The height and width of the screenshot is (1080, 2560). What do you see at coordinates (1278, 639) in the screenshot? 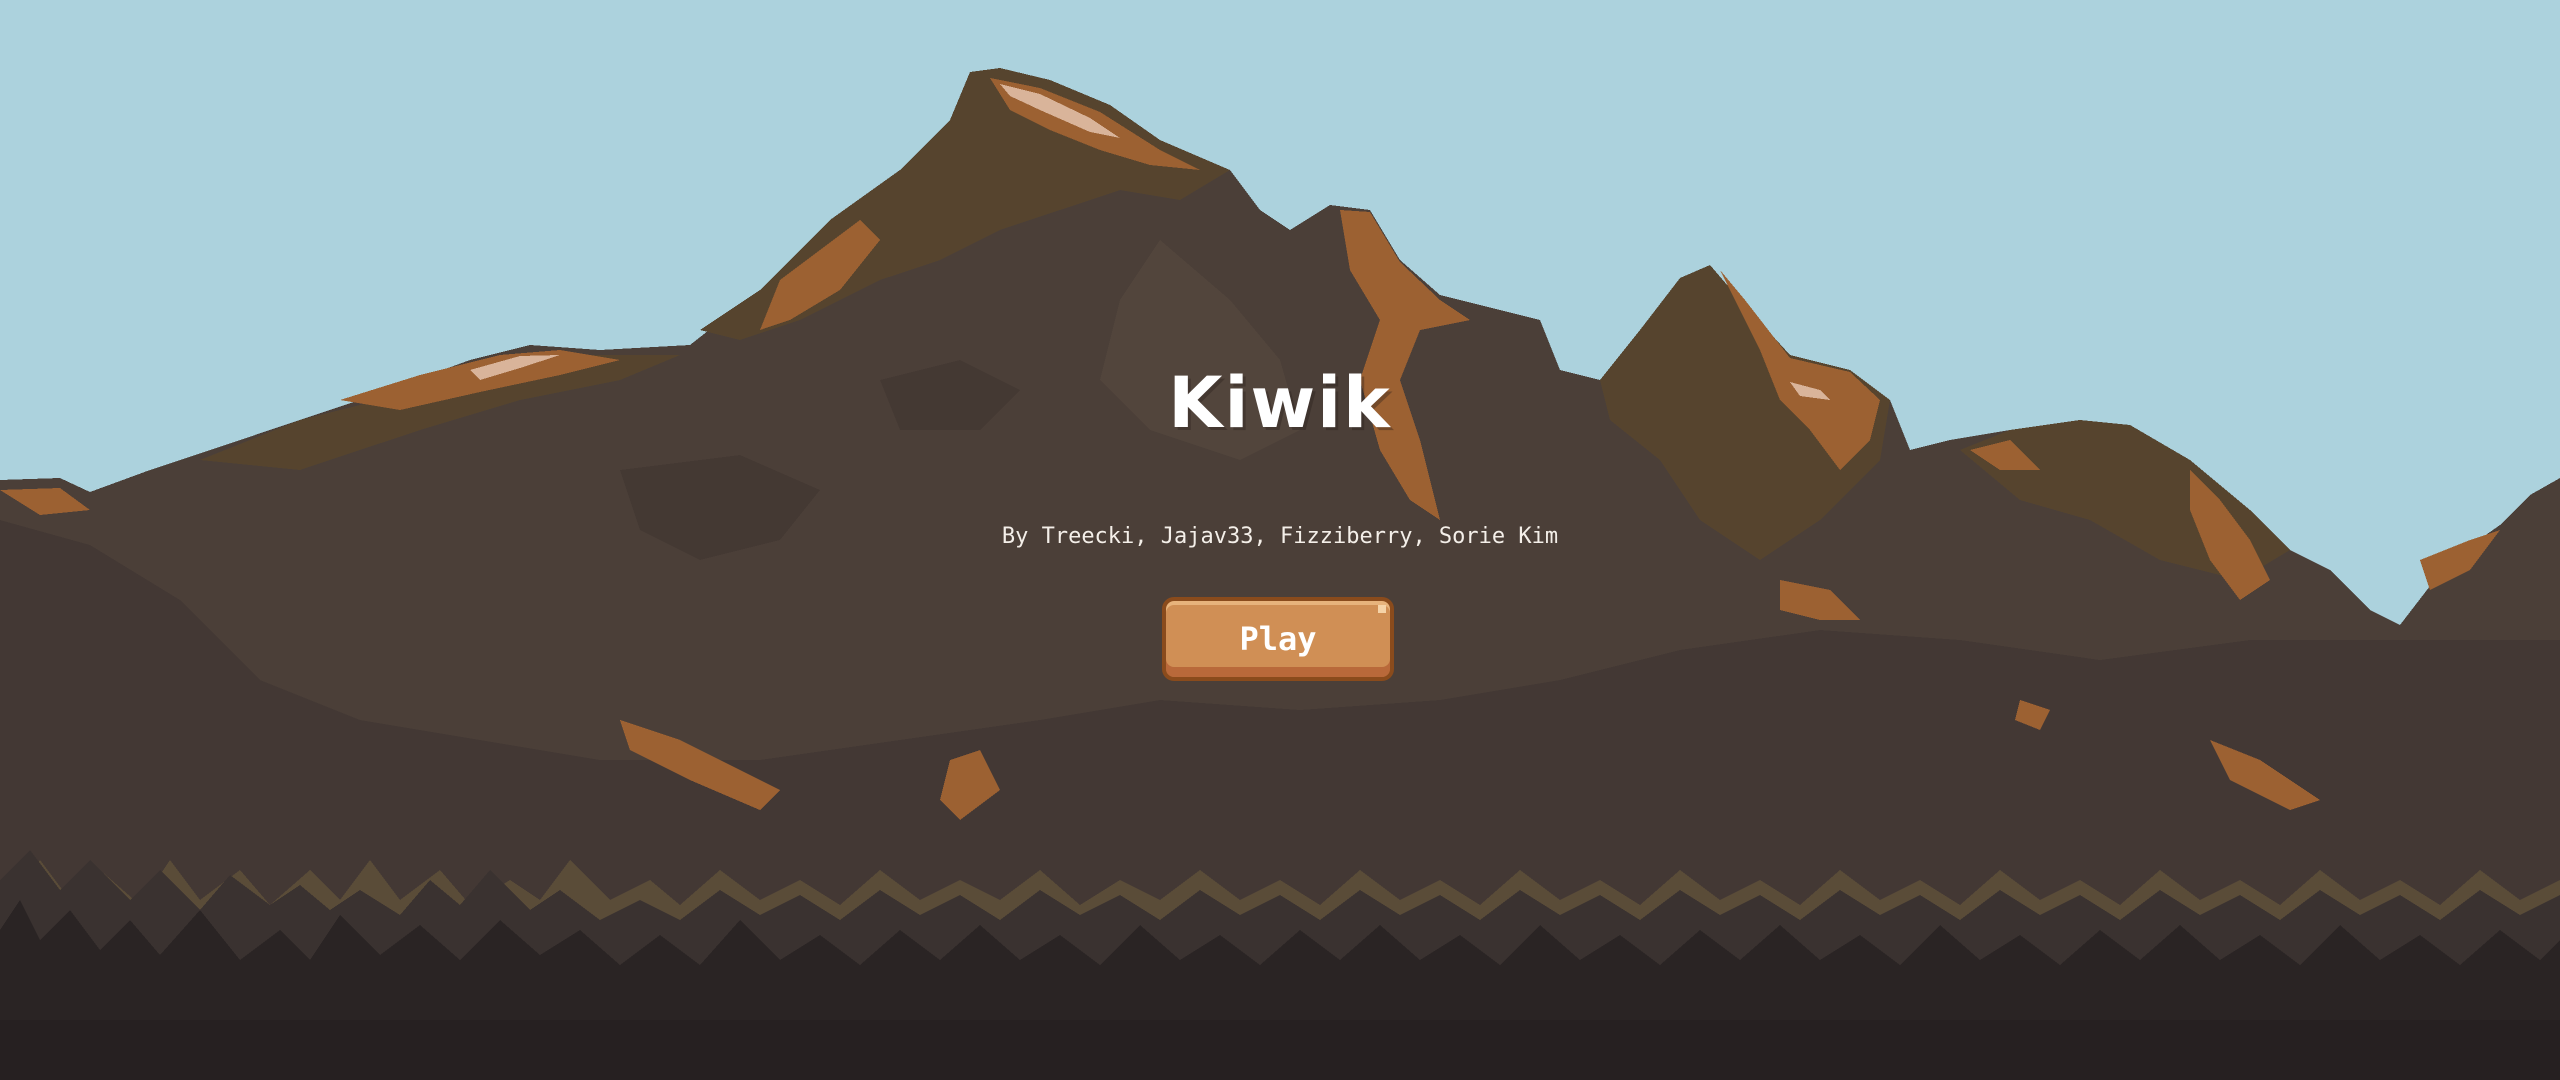
I see `play-button: Play` at bounding box center [1278, 639].